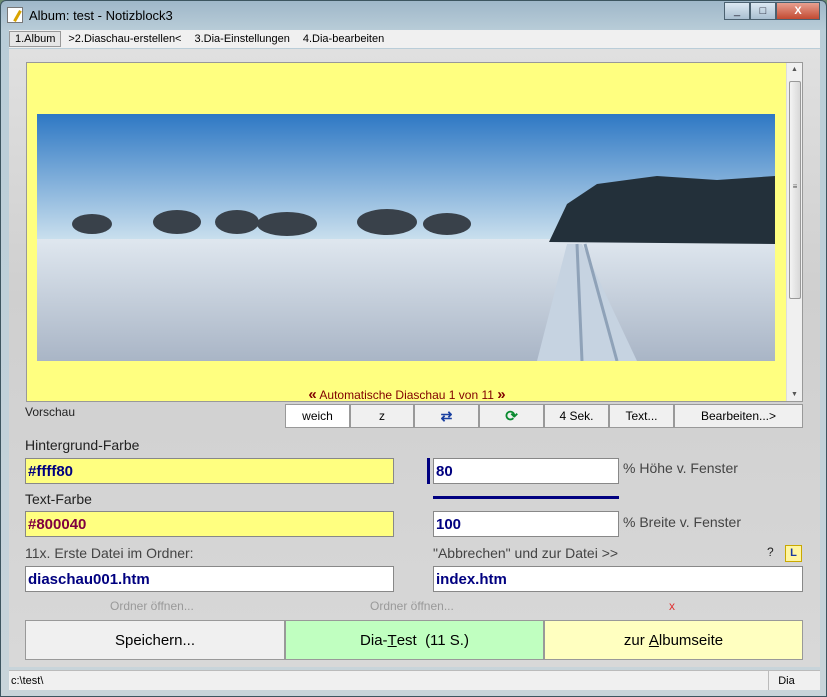 The width and height of the screenshot is (827, 697). I want to click on dia-test-accel: T, so click(392, 640).